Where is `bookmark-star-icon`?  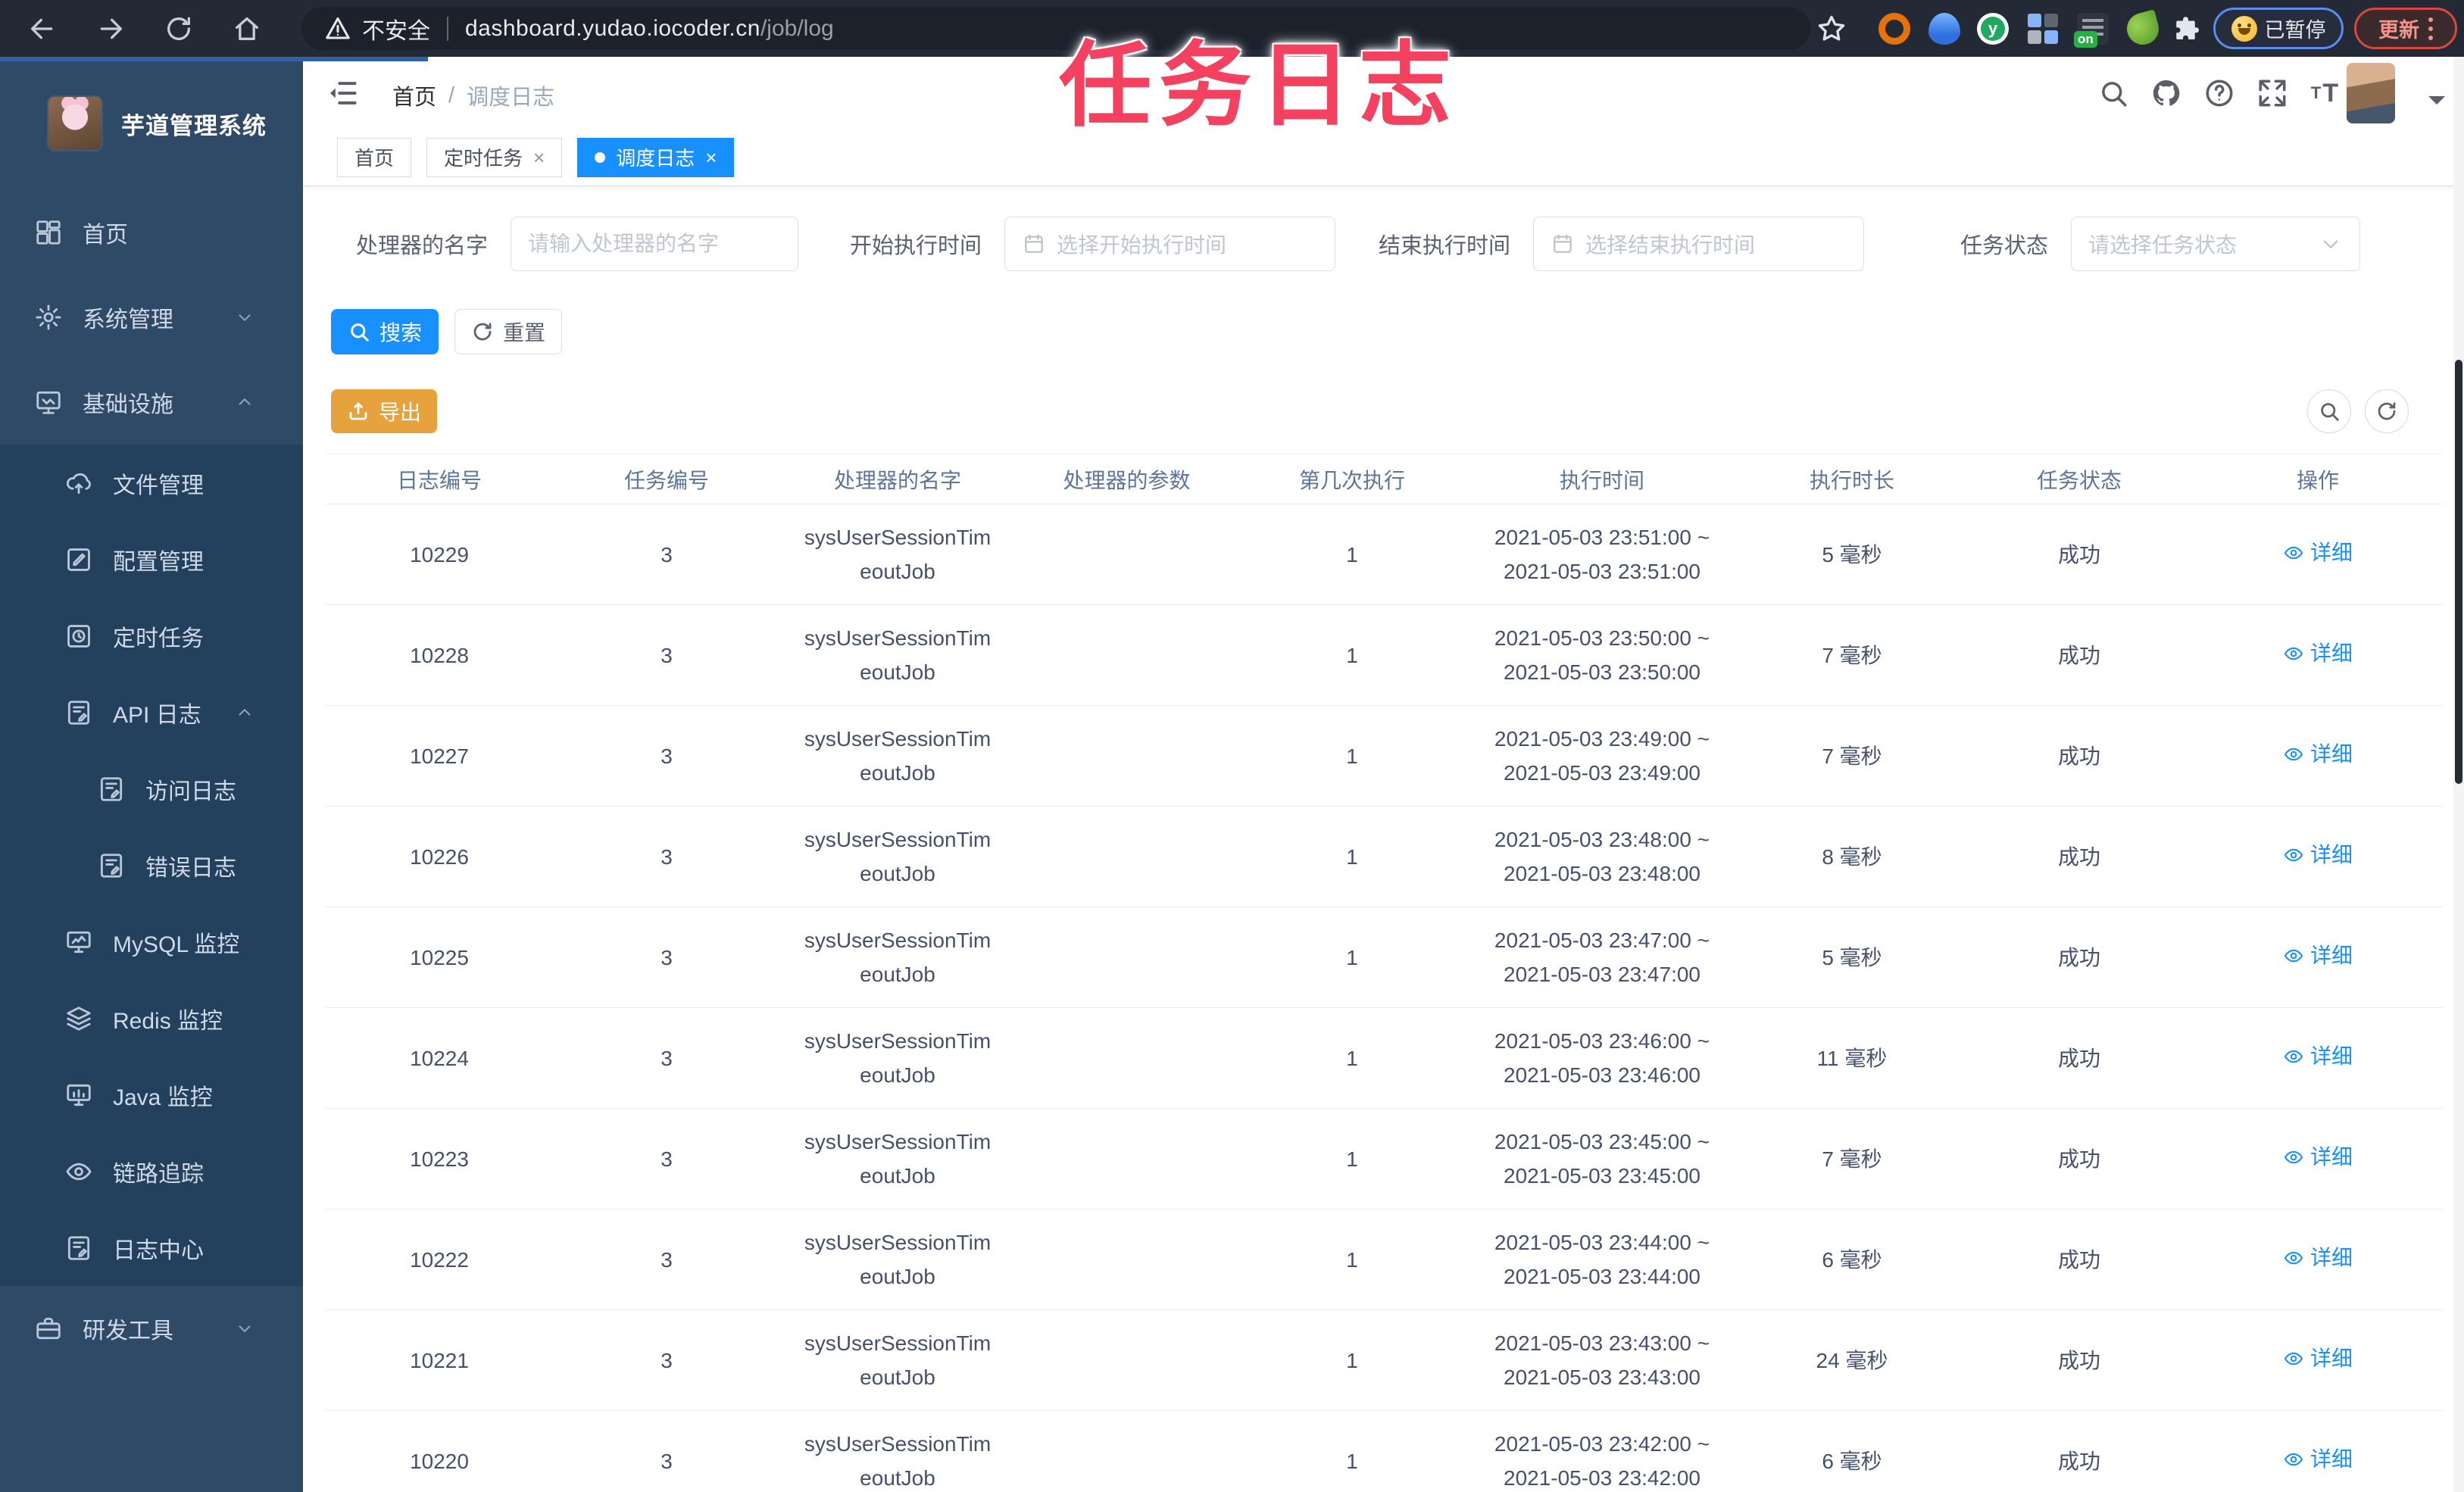
bookmark-star-icon is located at coordinates (1831, 28).